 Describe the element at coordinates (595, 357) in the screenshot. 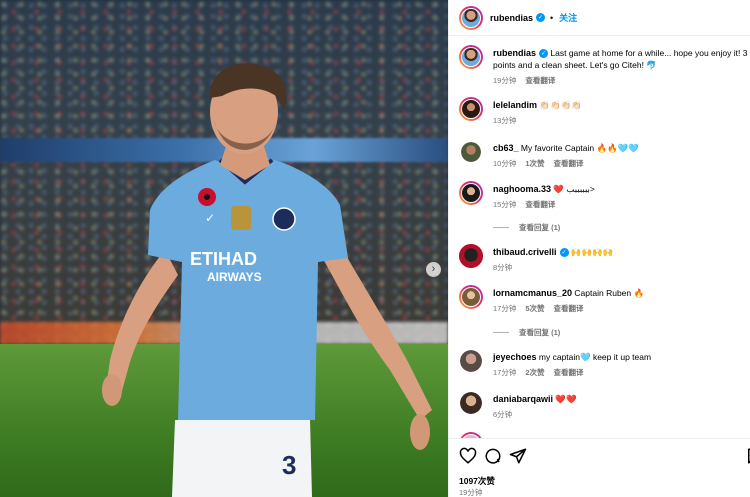

I see `comment-text: my captain🩵 keep it up team` at that location.